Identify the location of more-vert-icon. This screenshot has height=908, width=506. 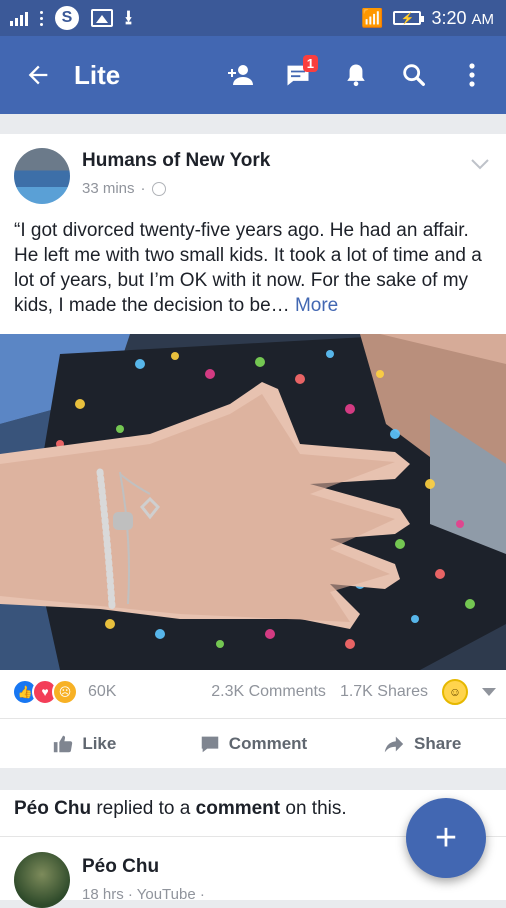
(472, 75).